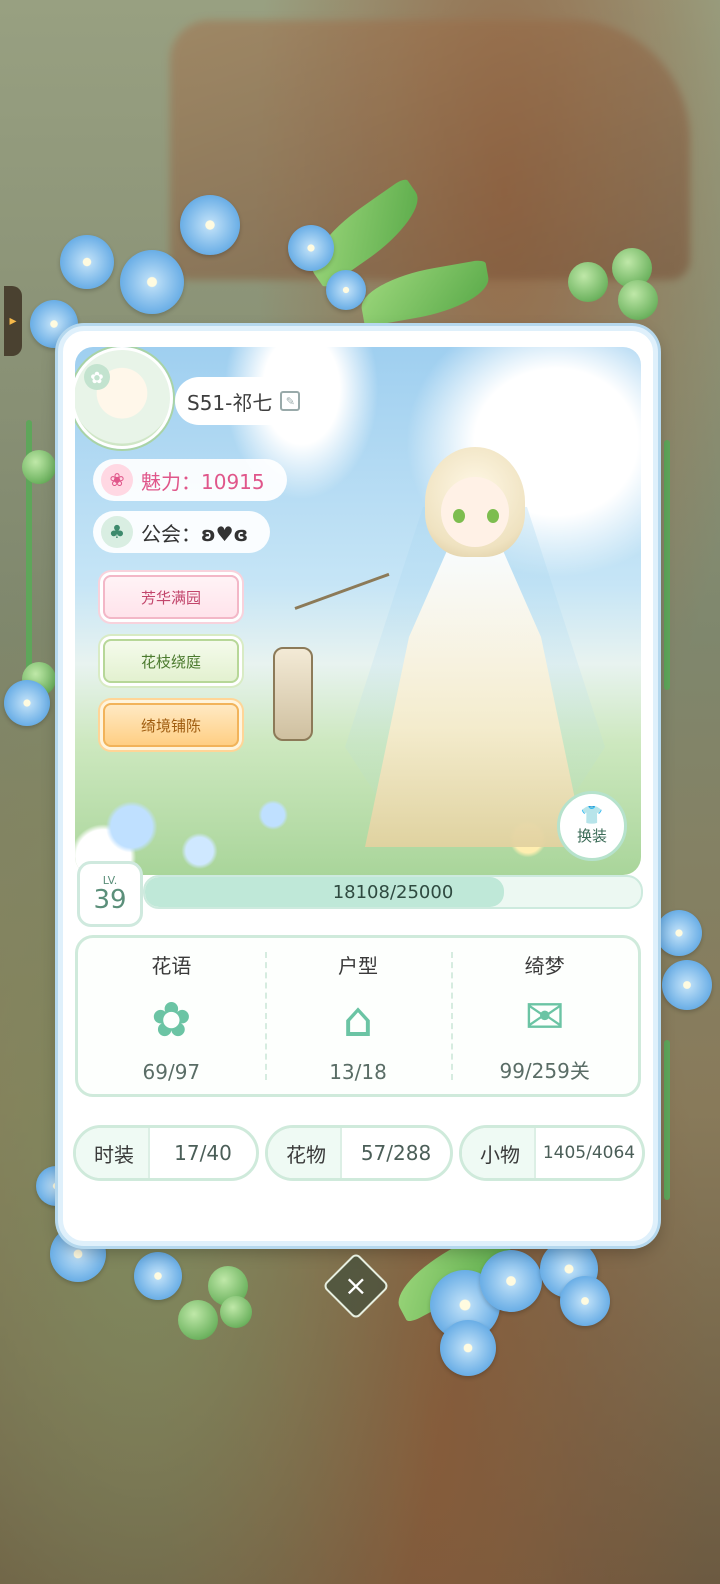 The width and height of the screenshot is (720, 1584). What do you see at coordinates (117, 532) in the screenshot?
I see `guild-emblem-icon: ♣` at bounding box center [117, 532].